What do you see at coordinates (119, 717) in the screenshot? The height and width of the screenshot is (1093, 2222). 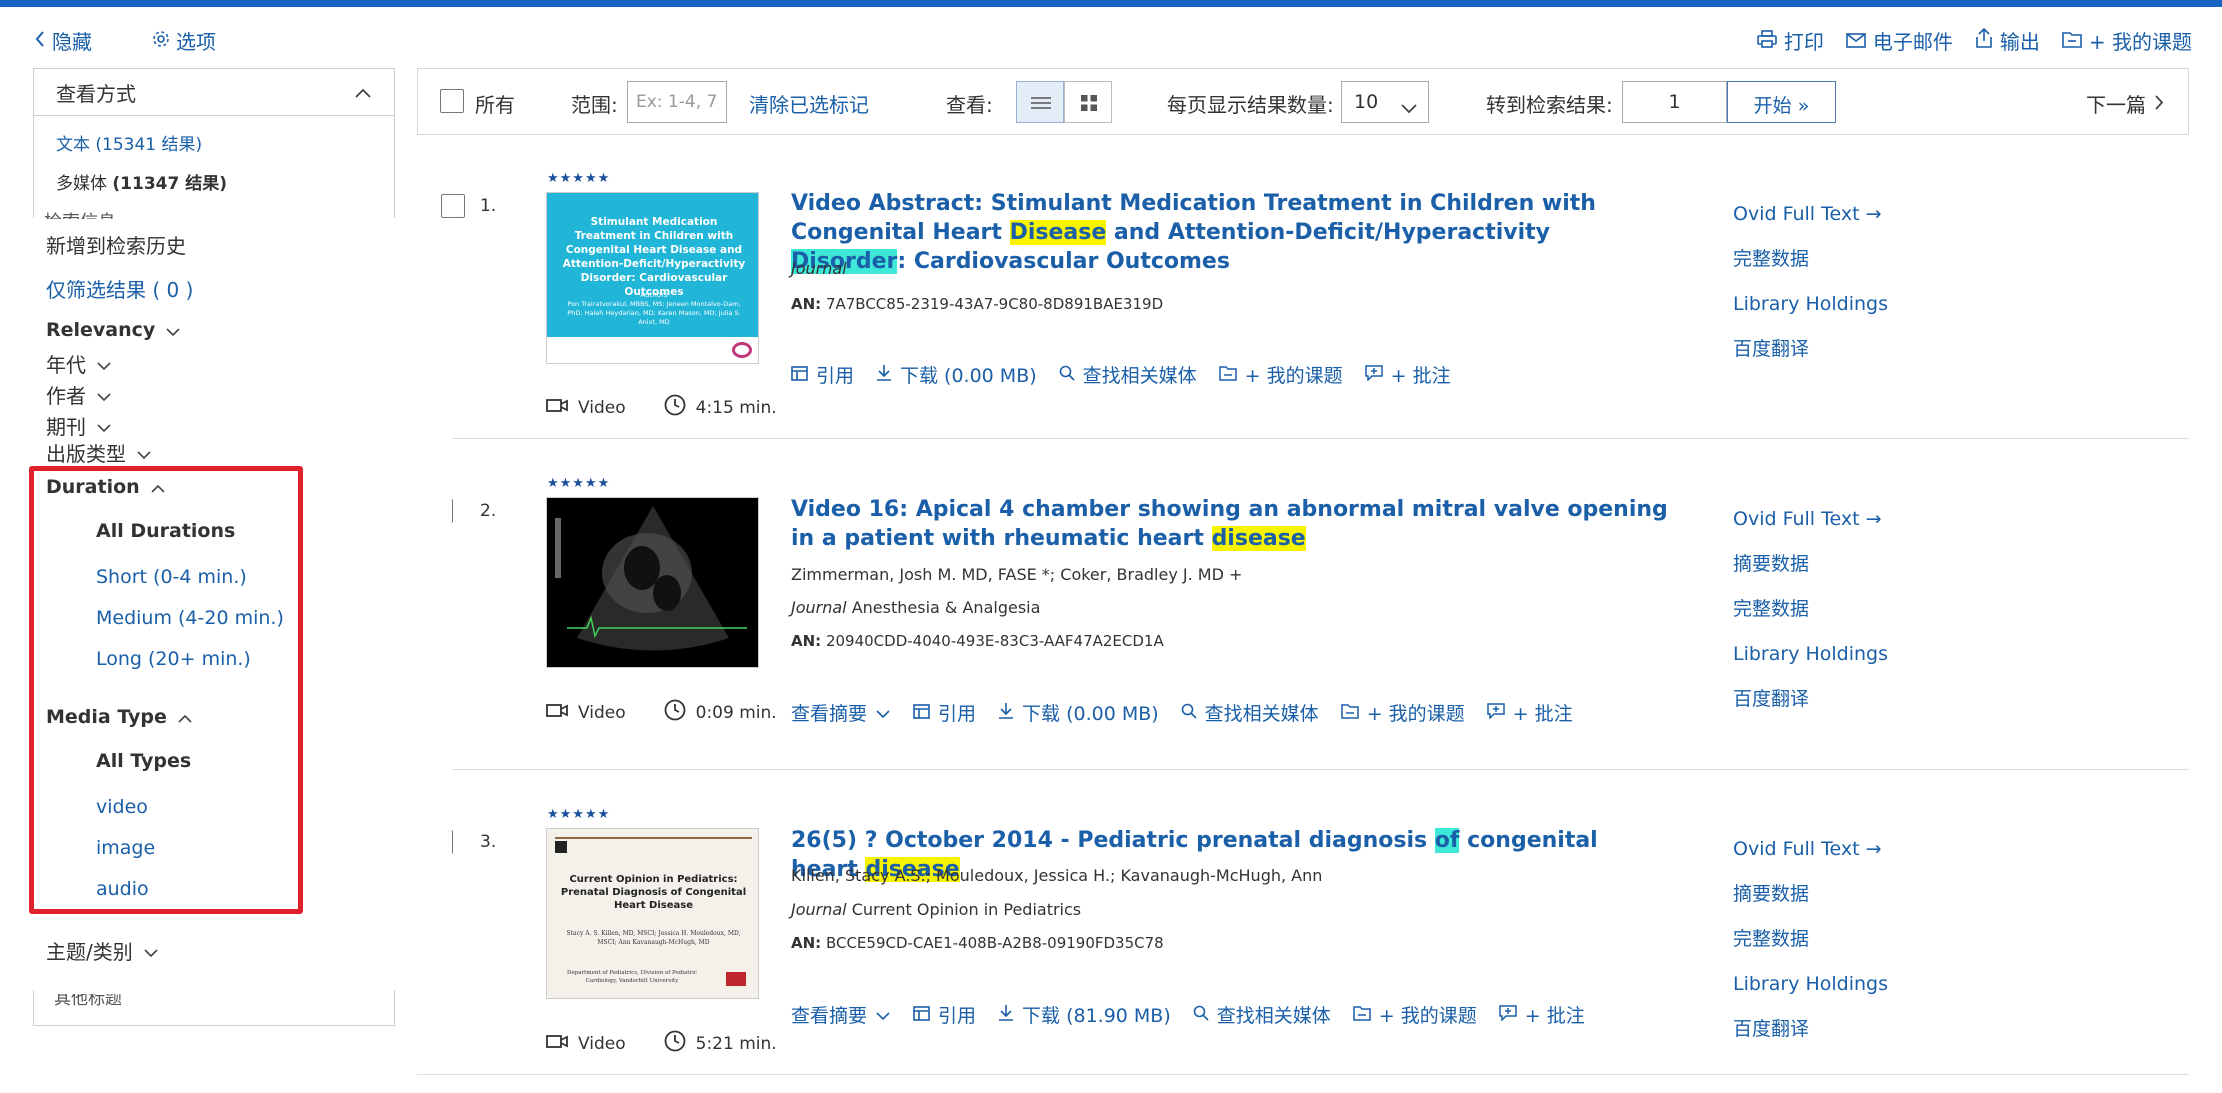 I see `media-type-facet-header: Media Type` at bounding box center [119, 717].